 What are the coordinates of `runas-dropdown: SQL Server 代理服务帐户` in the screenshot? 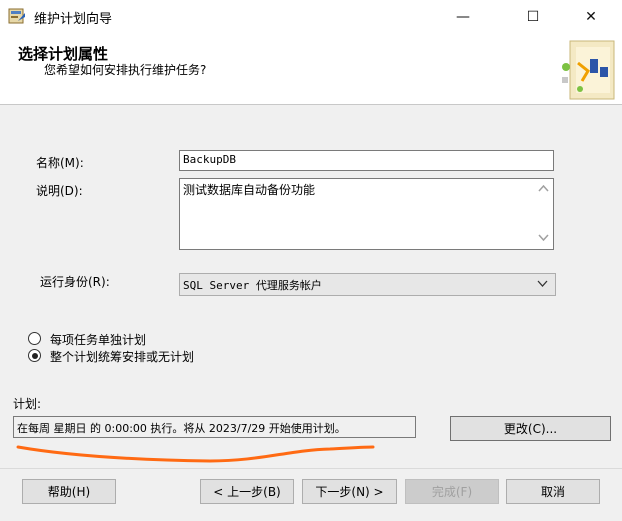 It's located at (367, 284).